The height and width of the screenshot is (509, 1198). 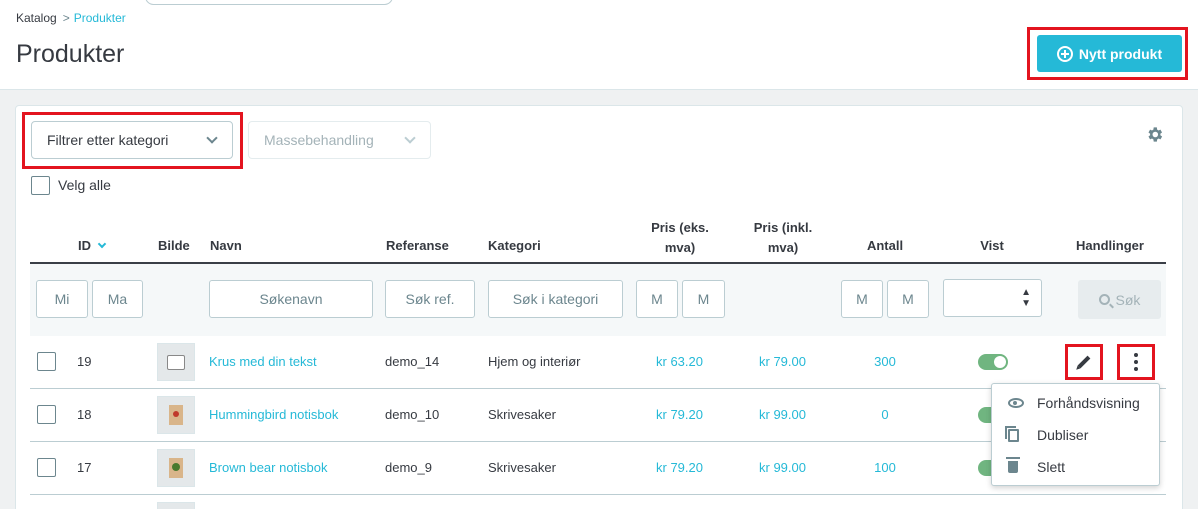 What do you see at coordinates (273, 414) in the screenshot?
I see `product-name-link: Hummingbird notisbok` at bounding box center [273, 414].